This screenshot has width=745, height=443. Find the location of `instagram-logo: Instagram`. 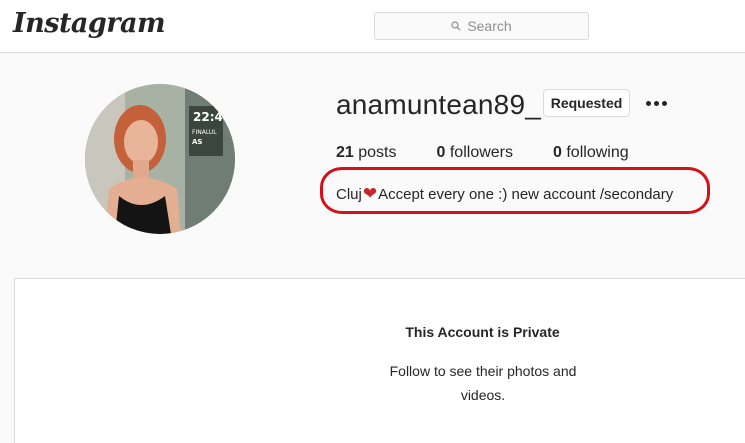

instagram-logo: Instagram is located at coordinates (89, 23).